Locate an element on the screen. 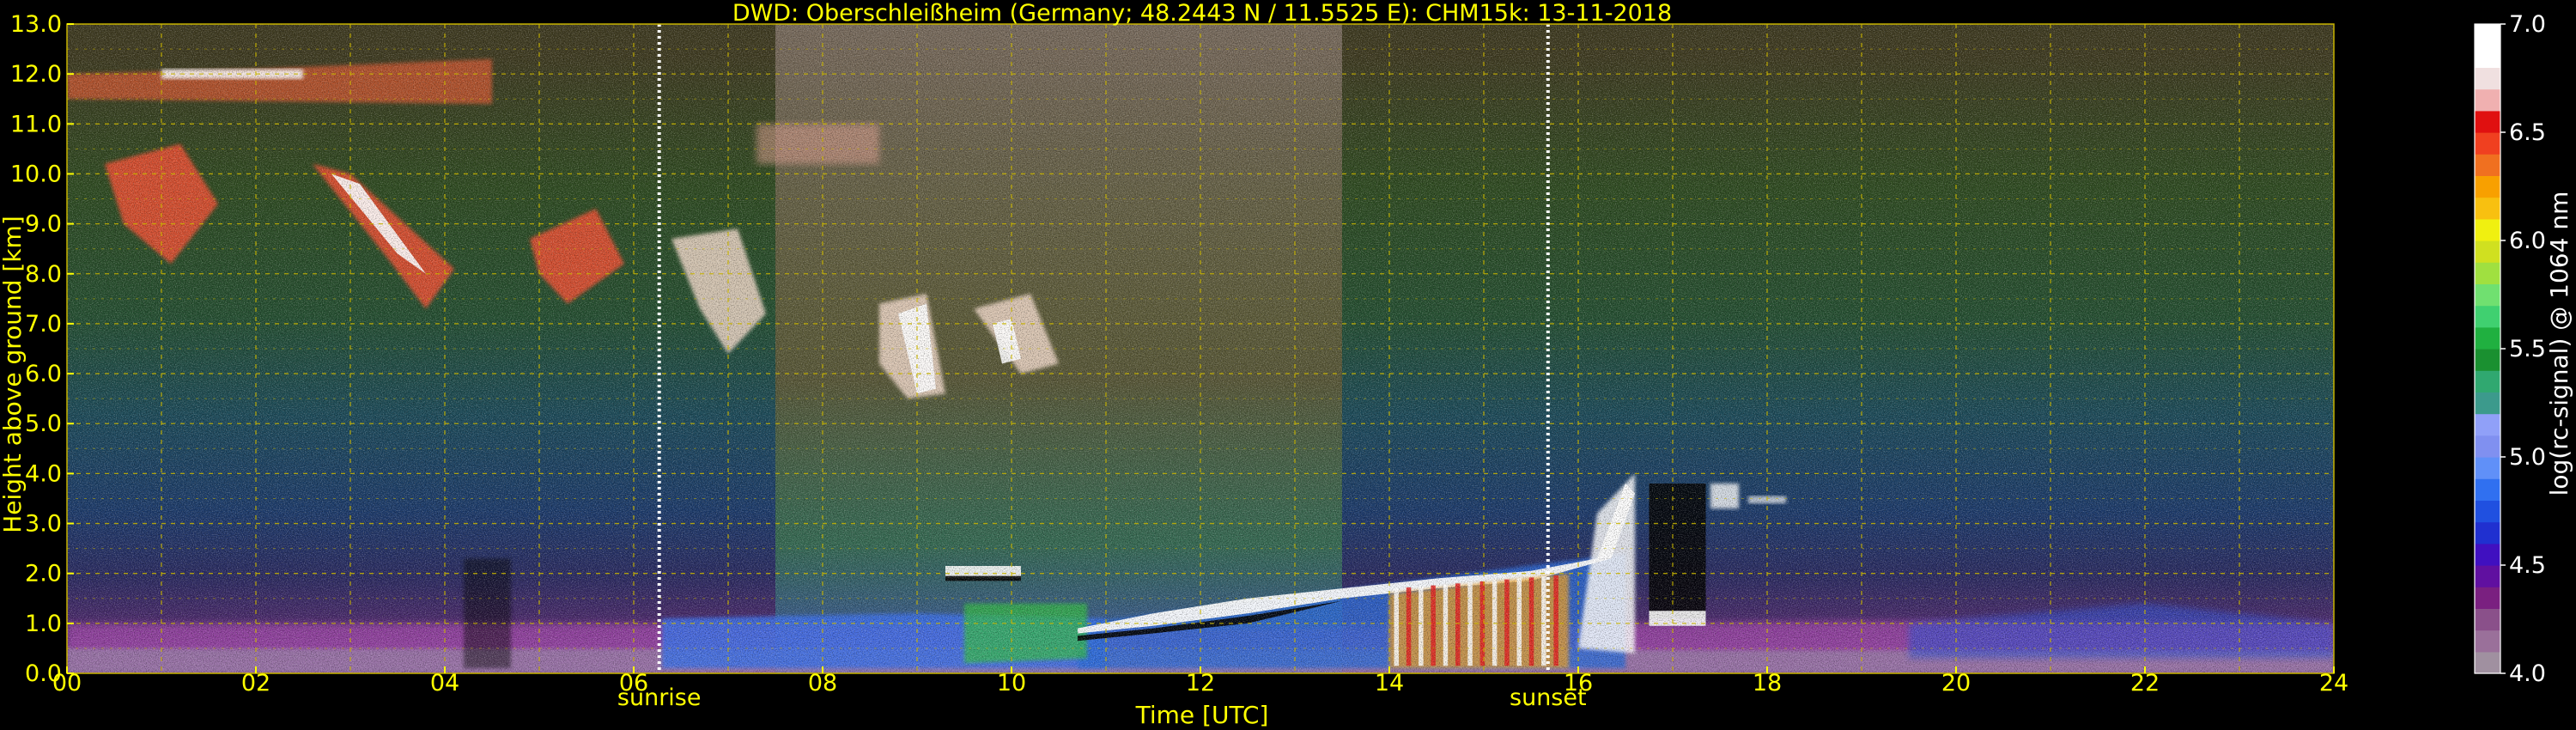 This screenshot has width=2576, height=730. colorbar-tick-label: 5.5 is located at coordinates (2528, 349).